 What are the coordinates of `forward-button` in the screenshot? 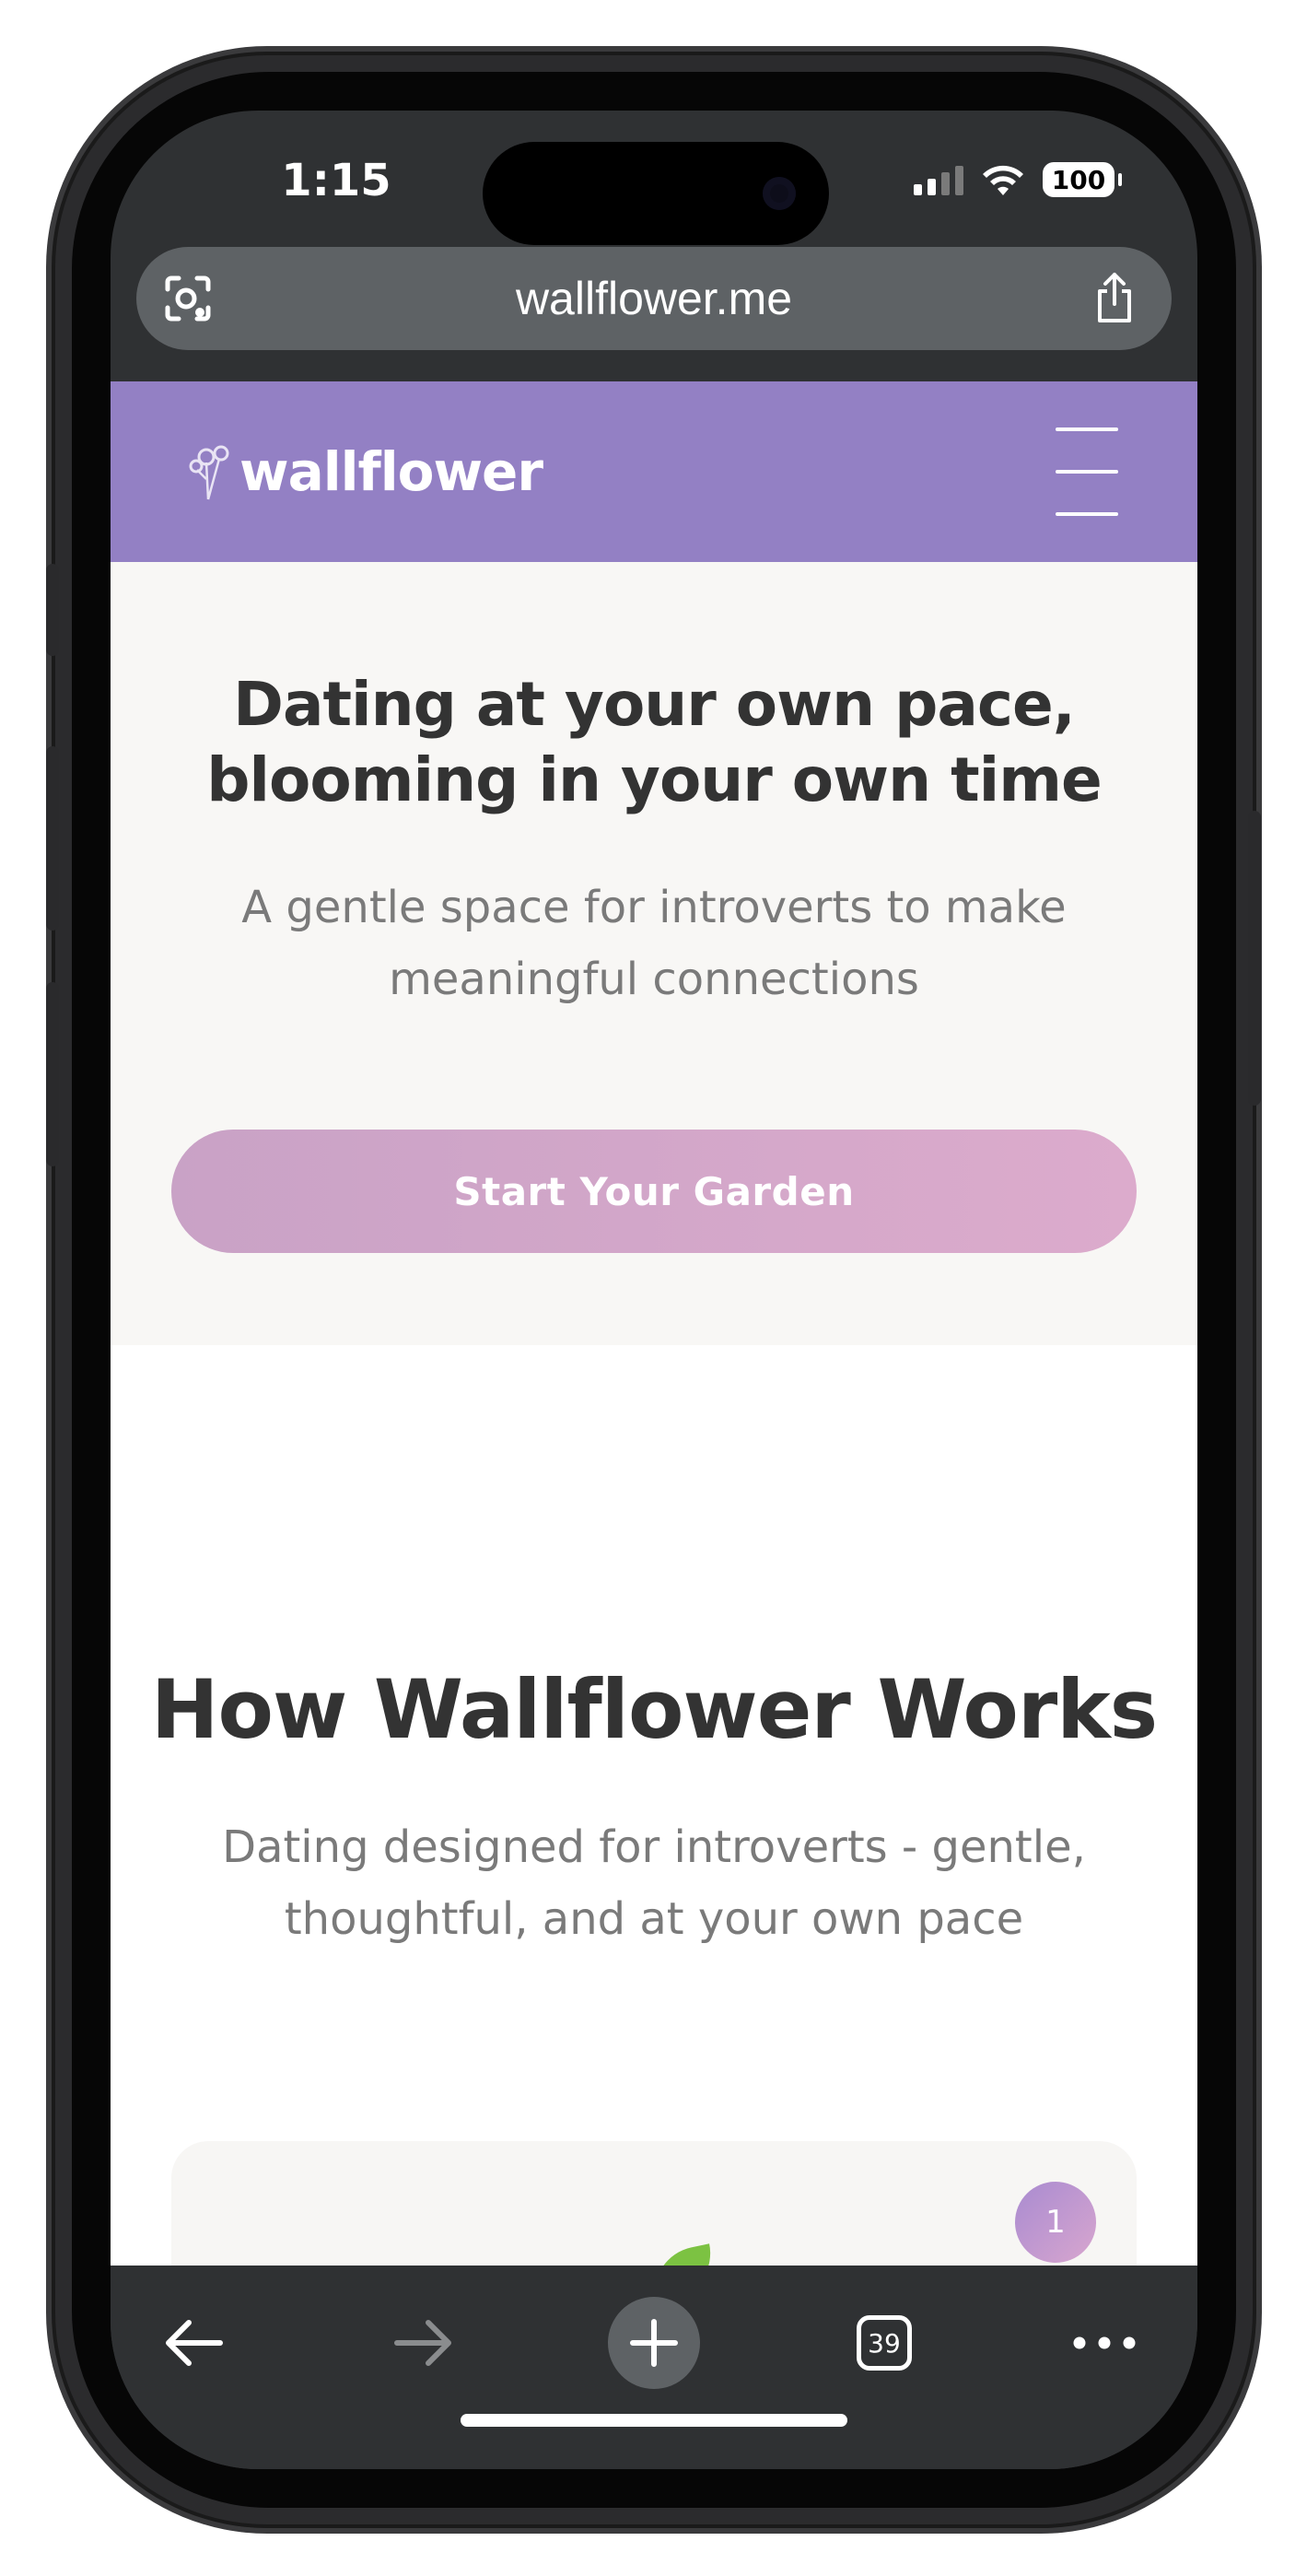 It's located at (424, 2343).